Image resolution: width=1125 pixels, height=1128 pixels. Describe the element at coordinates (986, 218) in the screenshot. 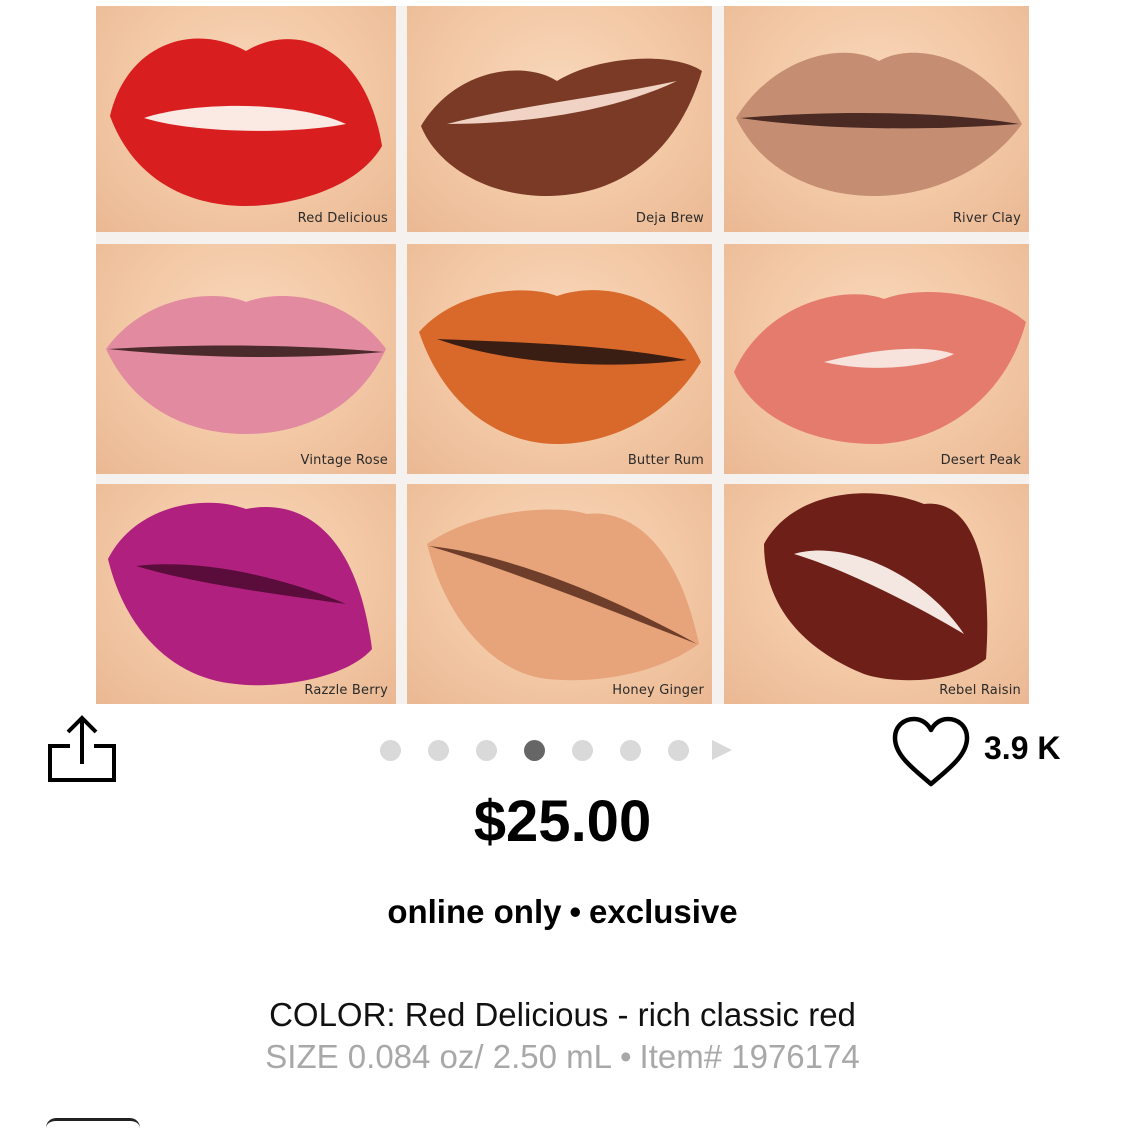

I see `shade-label: River Clay` at that location.